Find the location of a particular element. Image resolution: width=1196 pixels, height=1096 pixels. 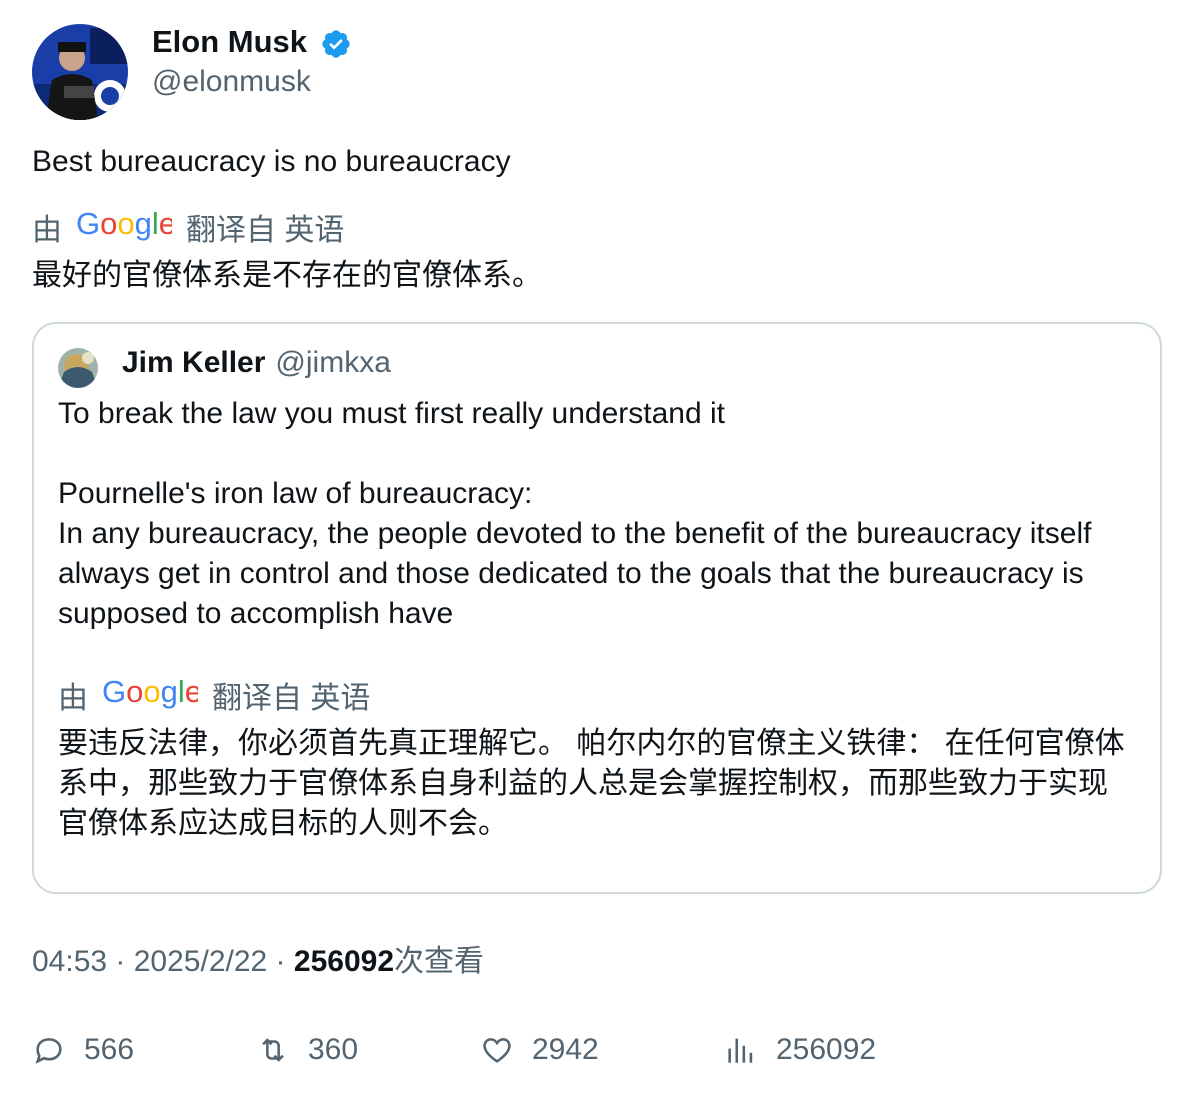

views-button: 256092 is located at coordinates (800, 1050).